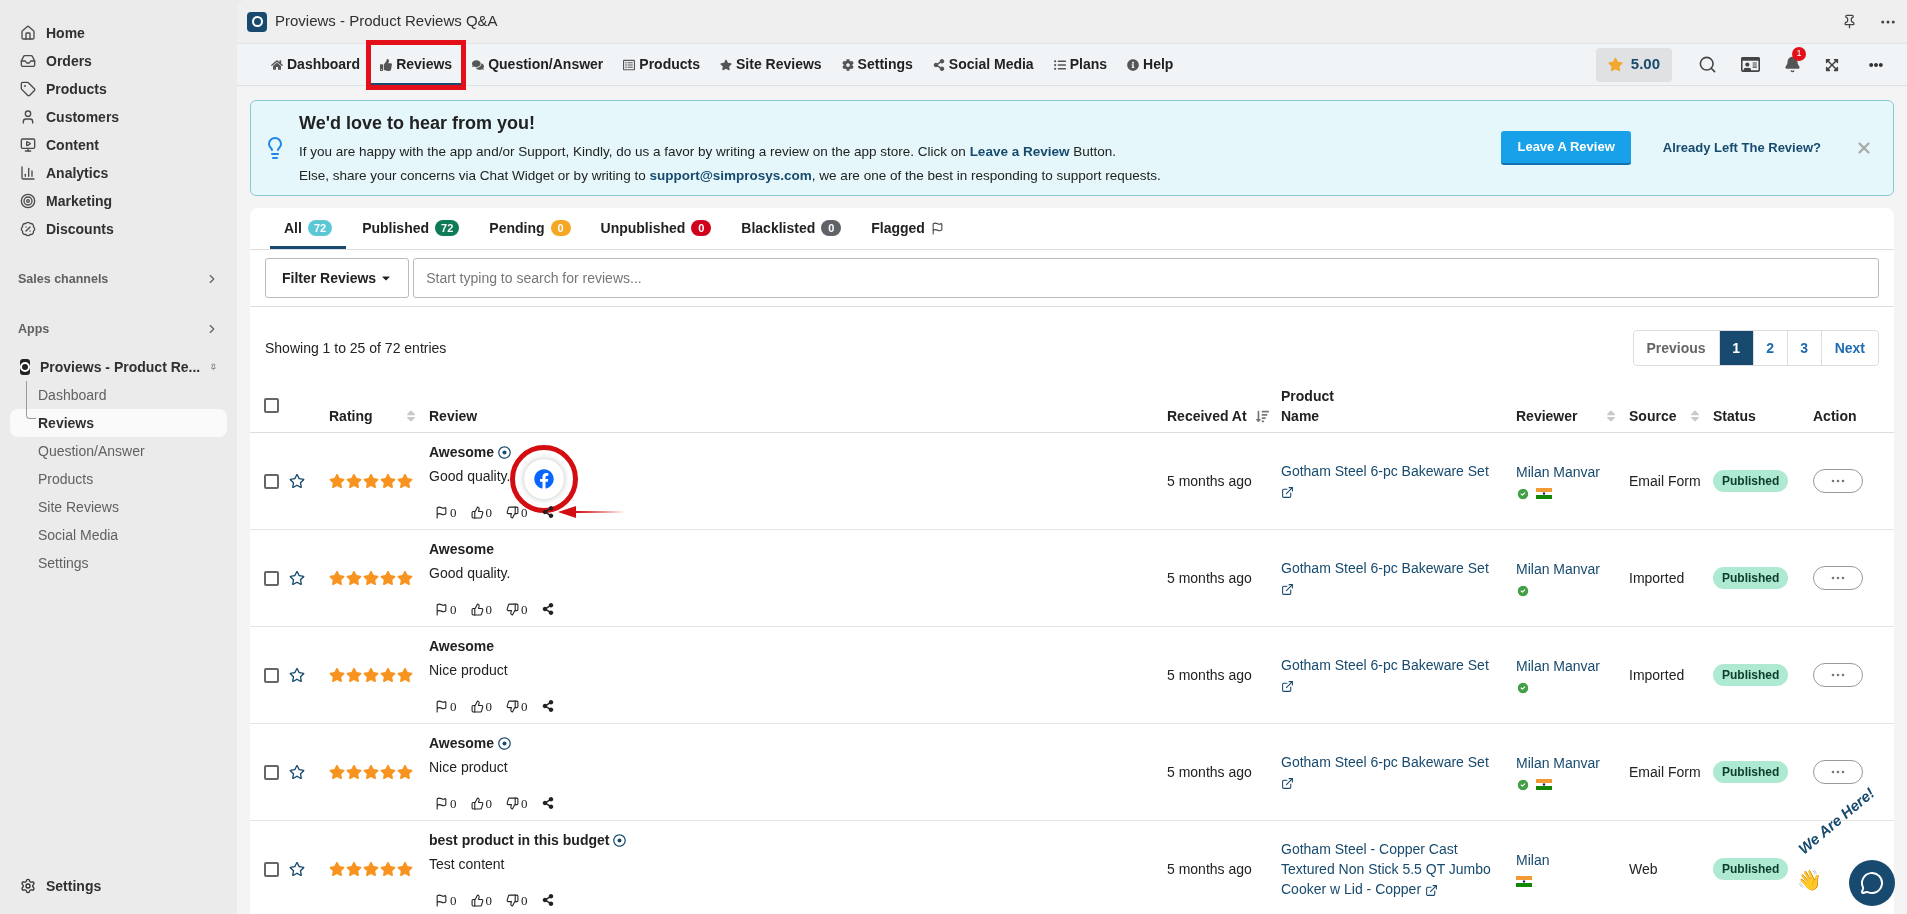  What do you see at coordinates (530, 228) in the screenshot?
I see `status-tab: Pending 0` at bounding box center [530, 228].